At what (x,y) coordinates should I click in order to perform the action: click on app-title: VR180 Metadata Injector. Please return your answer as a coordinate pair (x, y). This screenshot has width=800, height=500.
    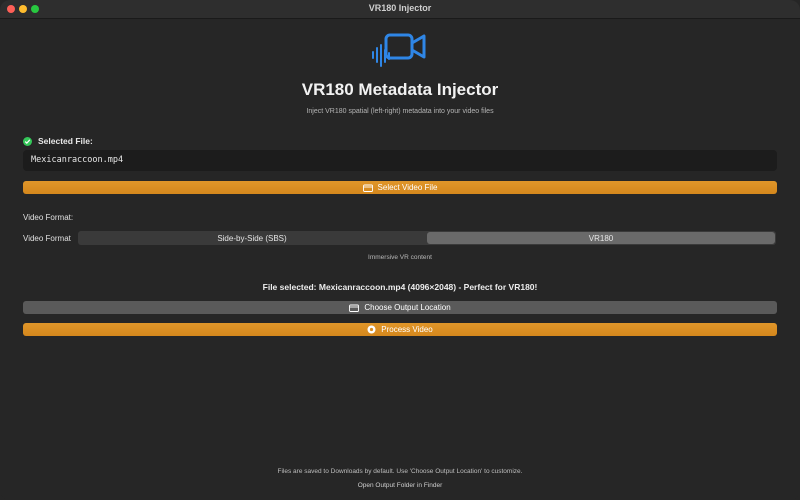
    Looking at the image, I should click on (400, 89).